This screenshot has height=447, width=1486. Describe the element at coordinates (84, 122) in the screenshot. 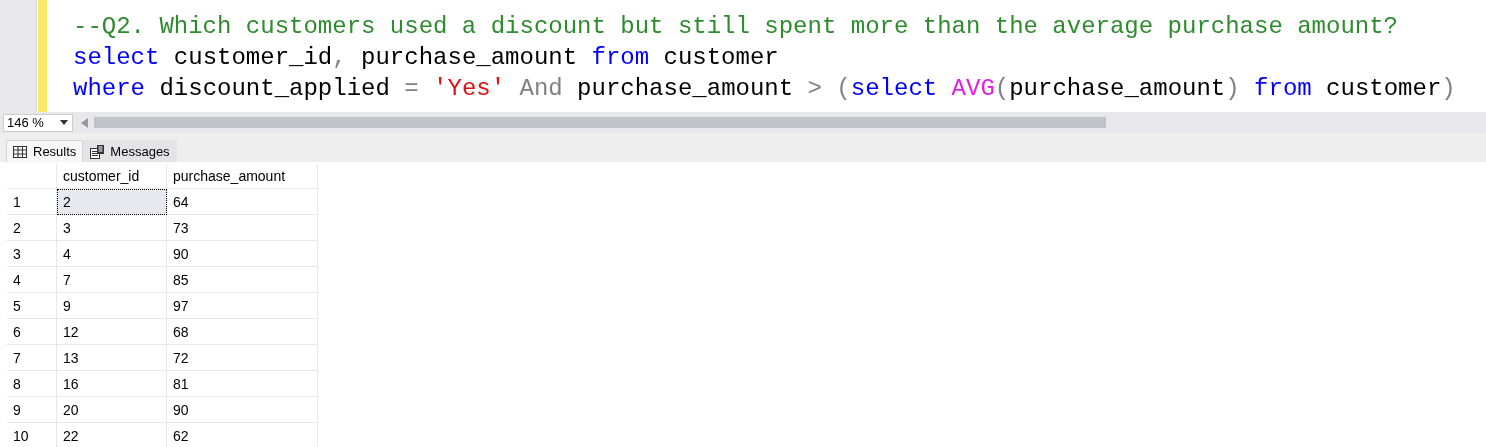

I see `scroll-left-icon` at that location.